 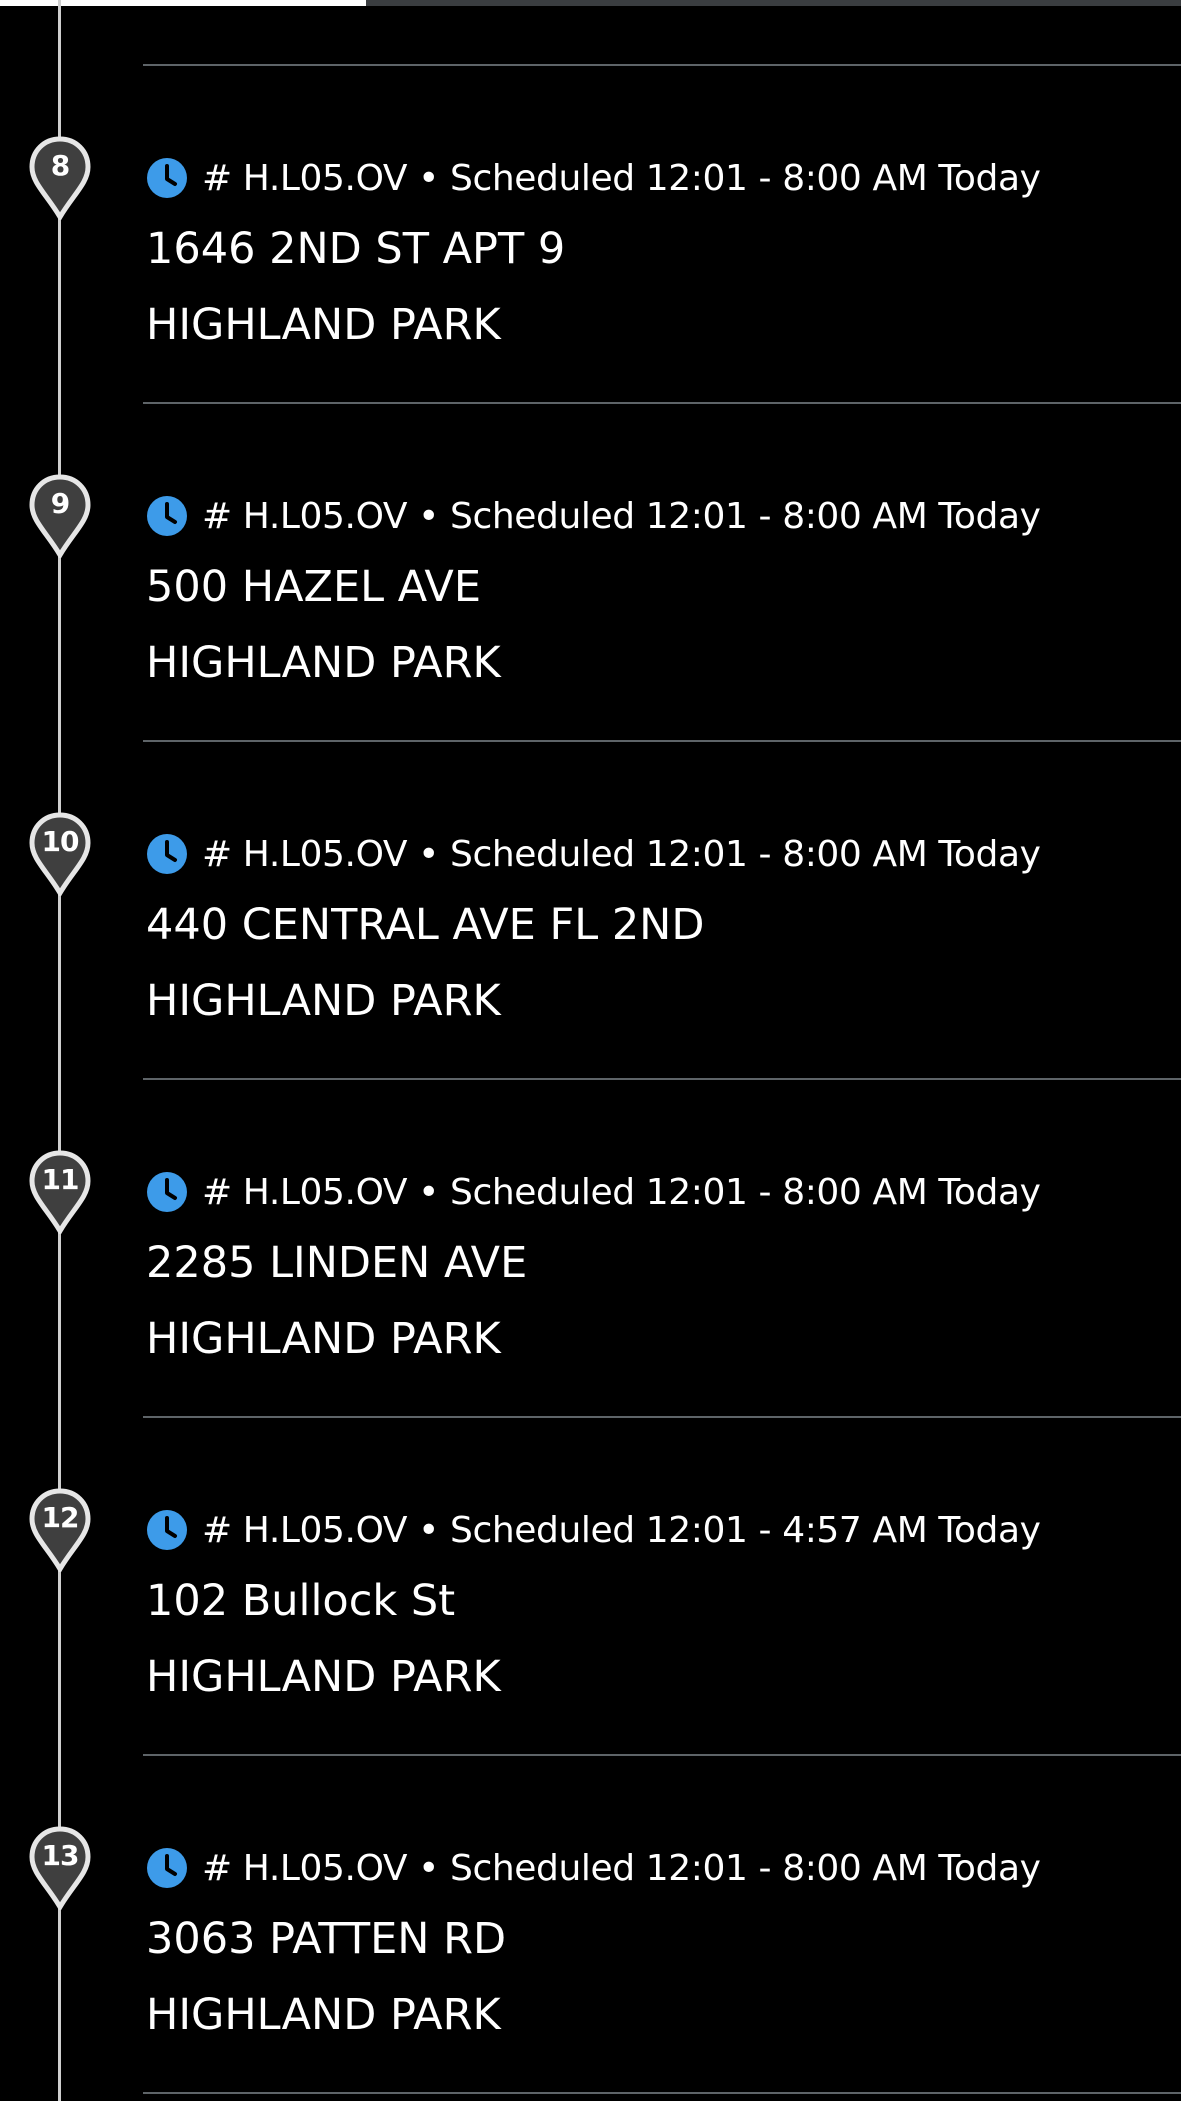 I want to click on stop-address-city: HIGHLAND PARK, so click(x=323, y=2015).